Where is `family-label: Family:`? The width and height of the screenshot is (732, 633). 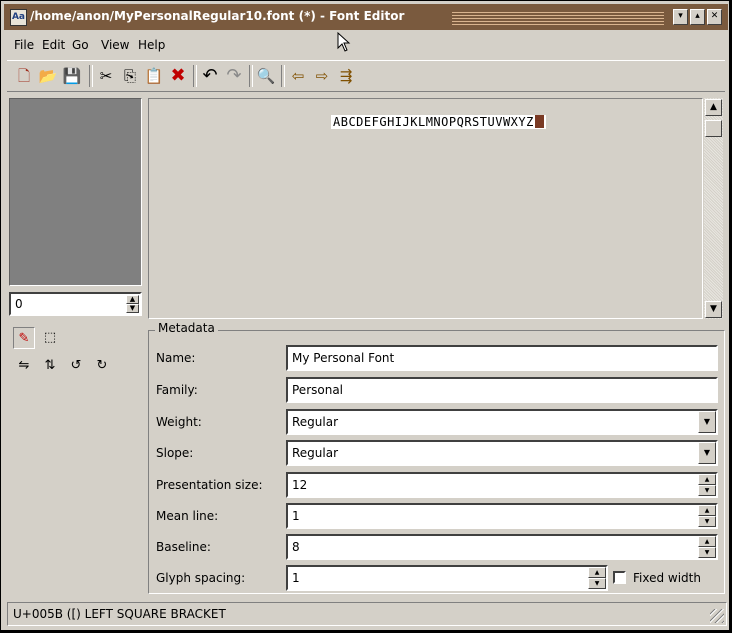
family-label: Family: is located at coordinates (177, 390).